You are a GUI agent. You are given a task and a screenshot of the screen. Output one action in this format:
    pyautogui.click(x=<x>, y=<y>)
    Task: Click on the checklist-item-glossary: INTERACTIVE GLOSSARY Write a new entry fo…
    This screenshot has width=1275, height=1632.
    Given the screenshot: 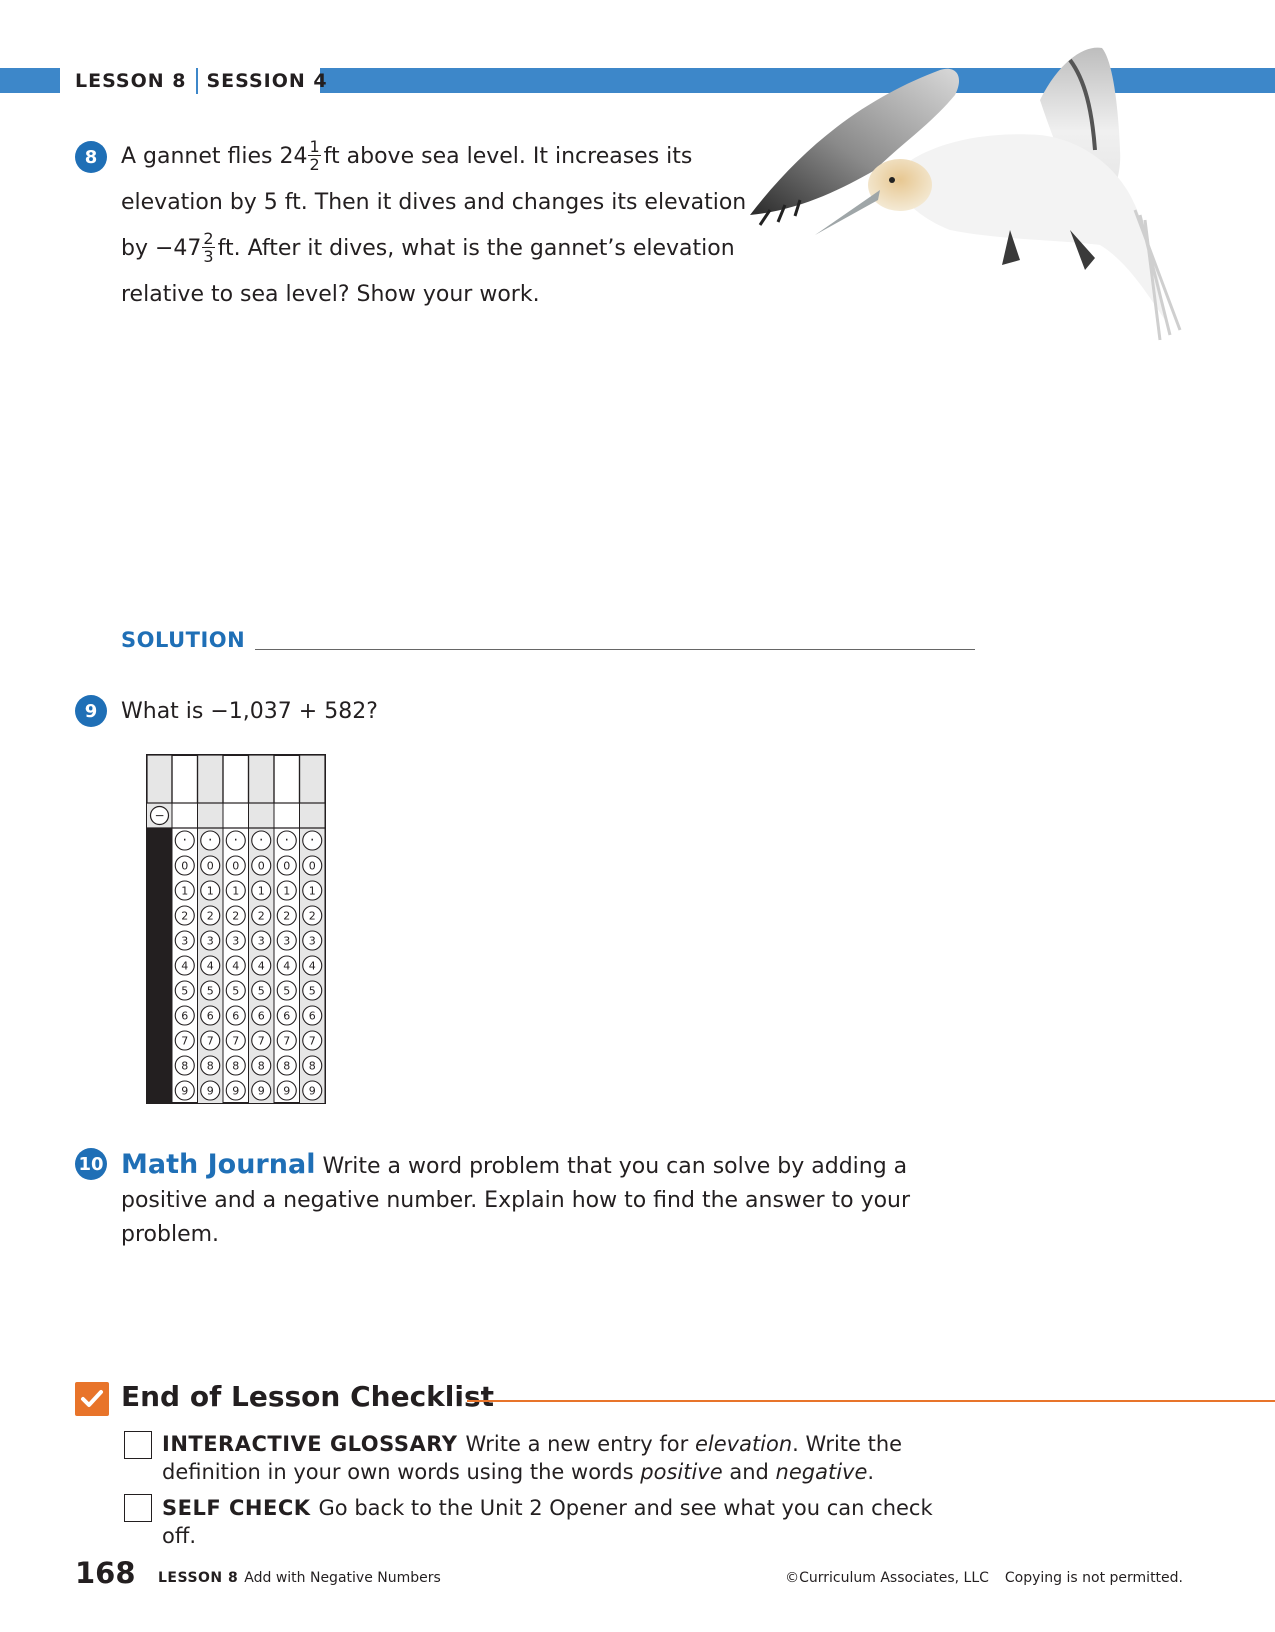 What is the action you would take?
    pyautogui.click(x=532, y=1458)
    